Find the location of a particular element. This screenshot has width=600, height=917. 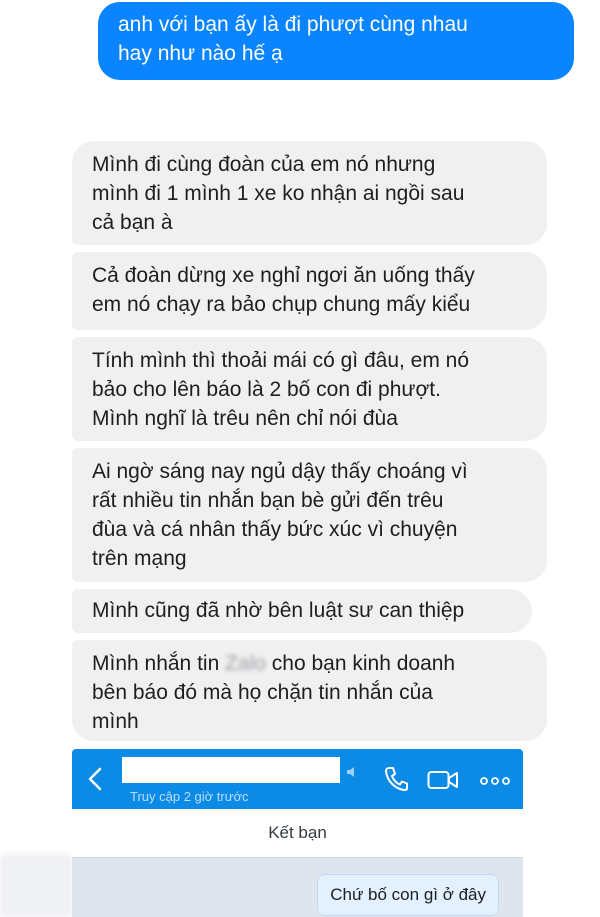

more-icon is located at coordinates (495, 781).